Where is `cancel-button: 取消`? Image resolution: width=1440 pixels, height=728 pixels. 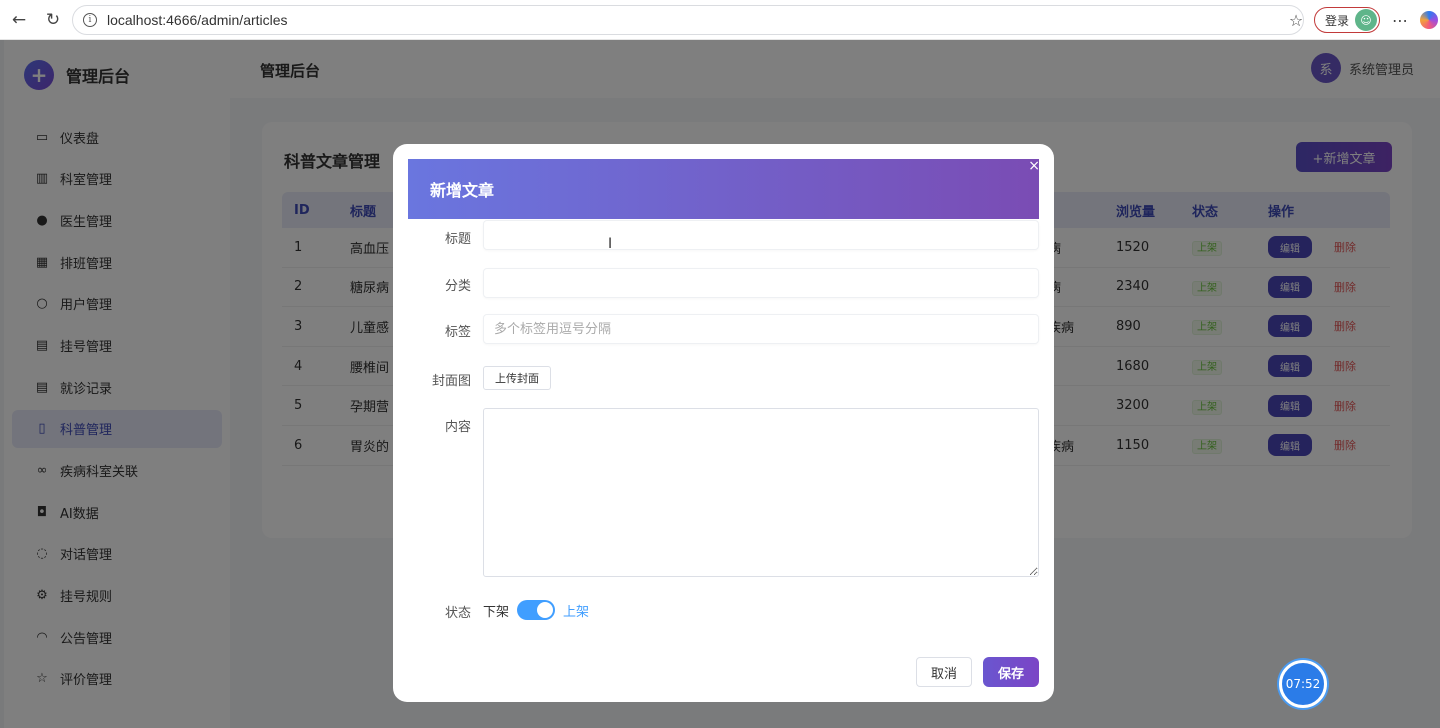 cancel-button: 取消 is located at coordinates (944, 672).